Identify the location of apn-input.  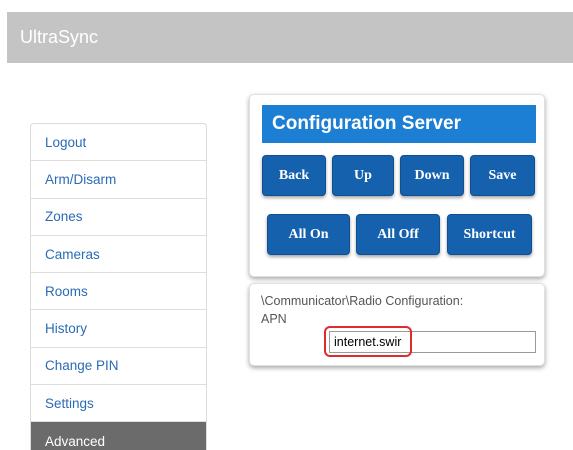
(432, 342).